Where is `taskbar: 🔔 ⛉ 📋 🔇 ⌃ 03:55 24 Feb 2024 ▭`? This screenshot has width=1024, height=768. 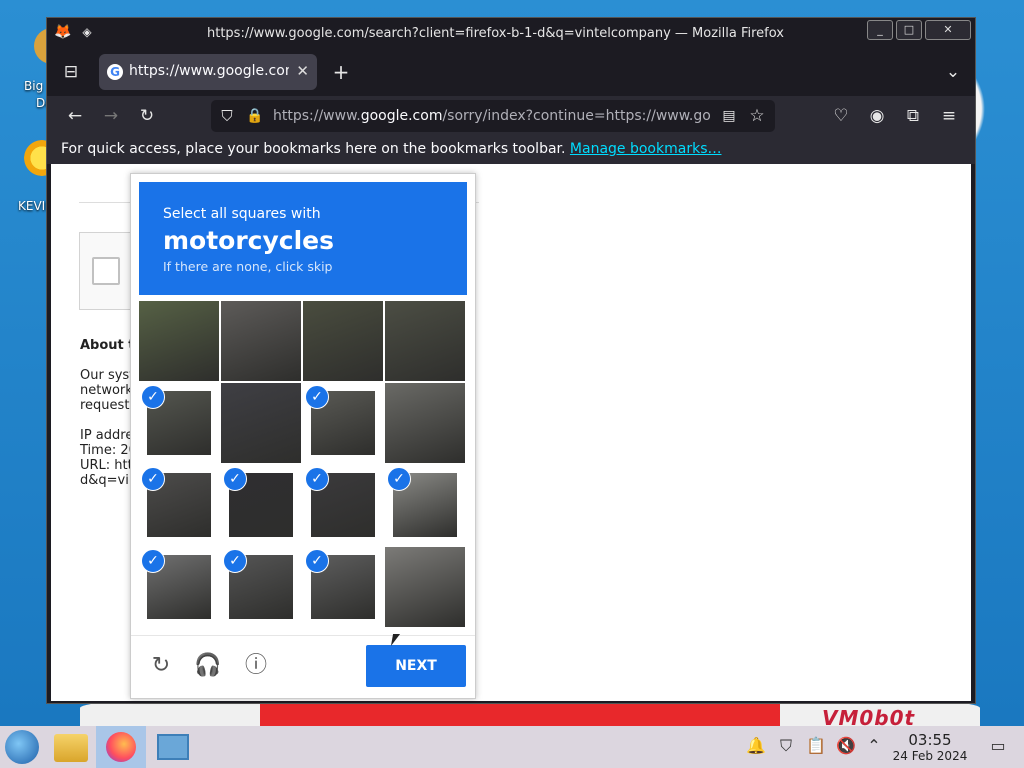
taskbar: 🔔 ⛉ 📋 🔇 ⌃ 03:55 24 Feb 2024 ▭ is located at coordinates (512, 747).